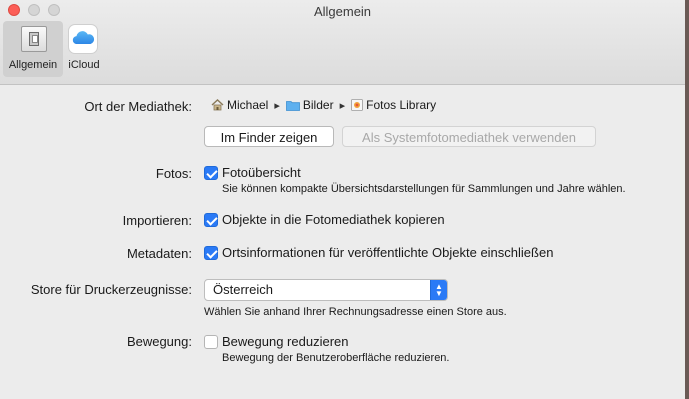 This screenshot has width=689, height=399. I want to click on photos-library-icon, so click(357, 105).